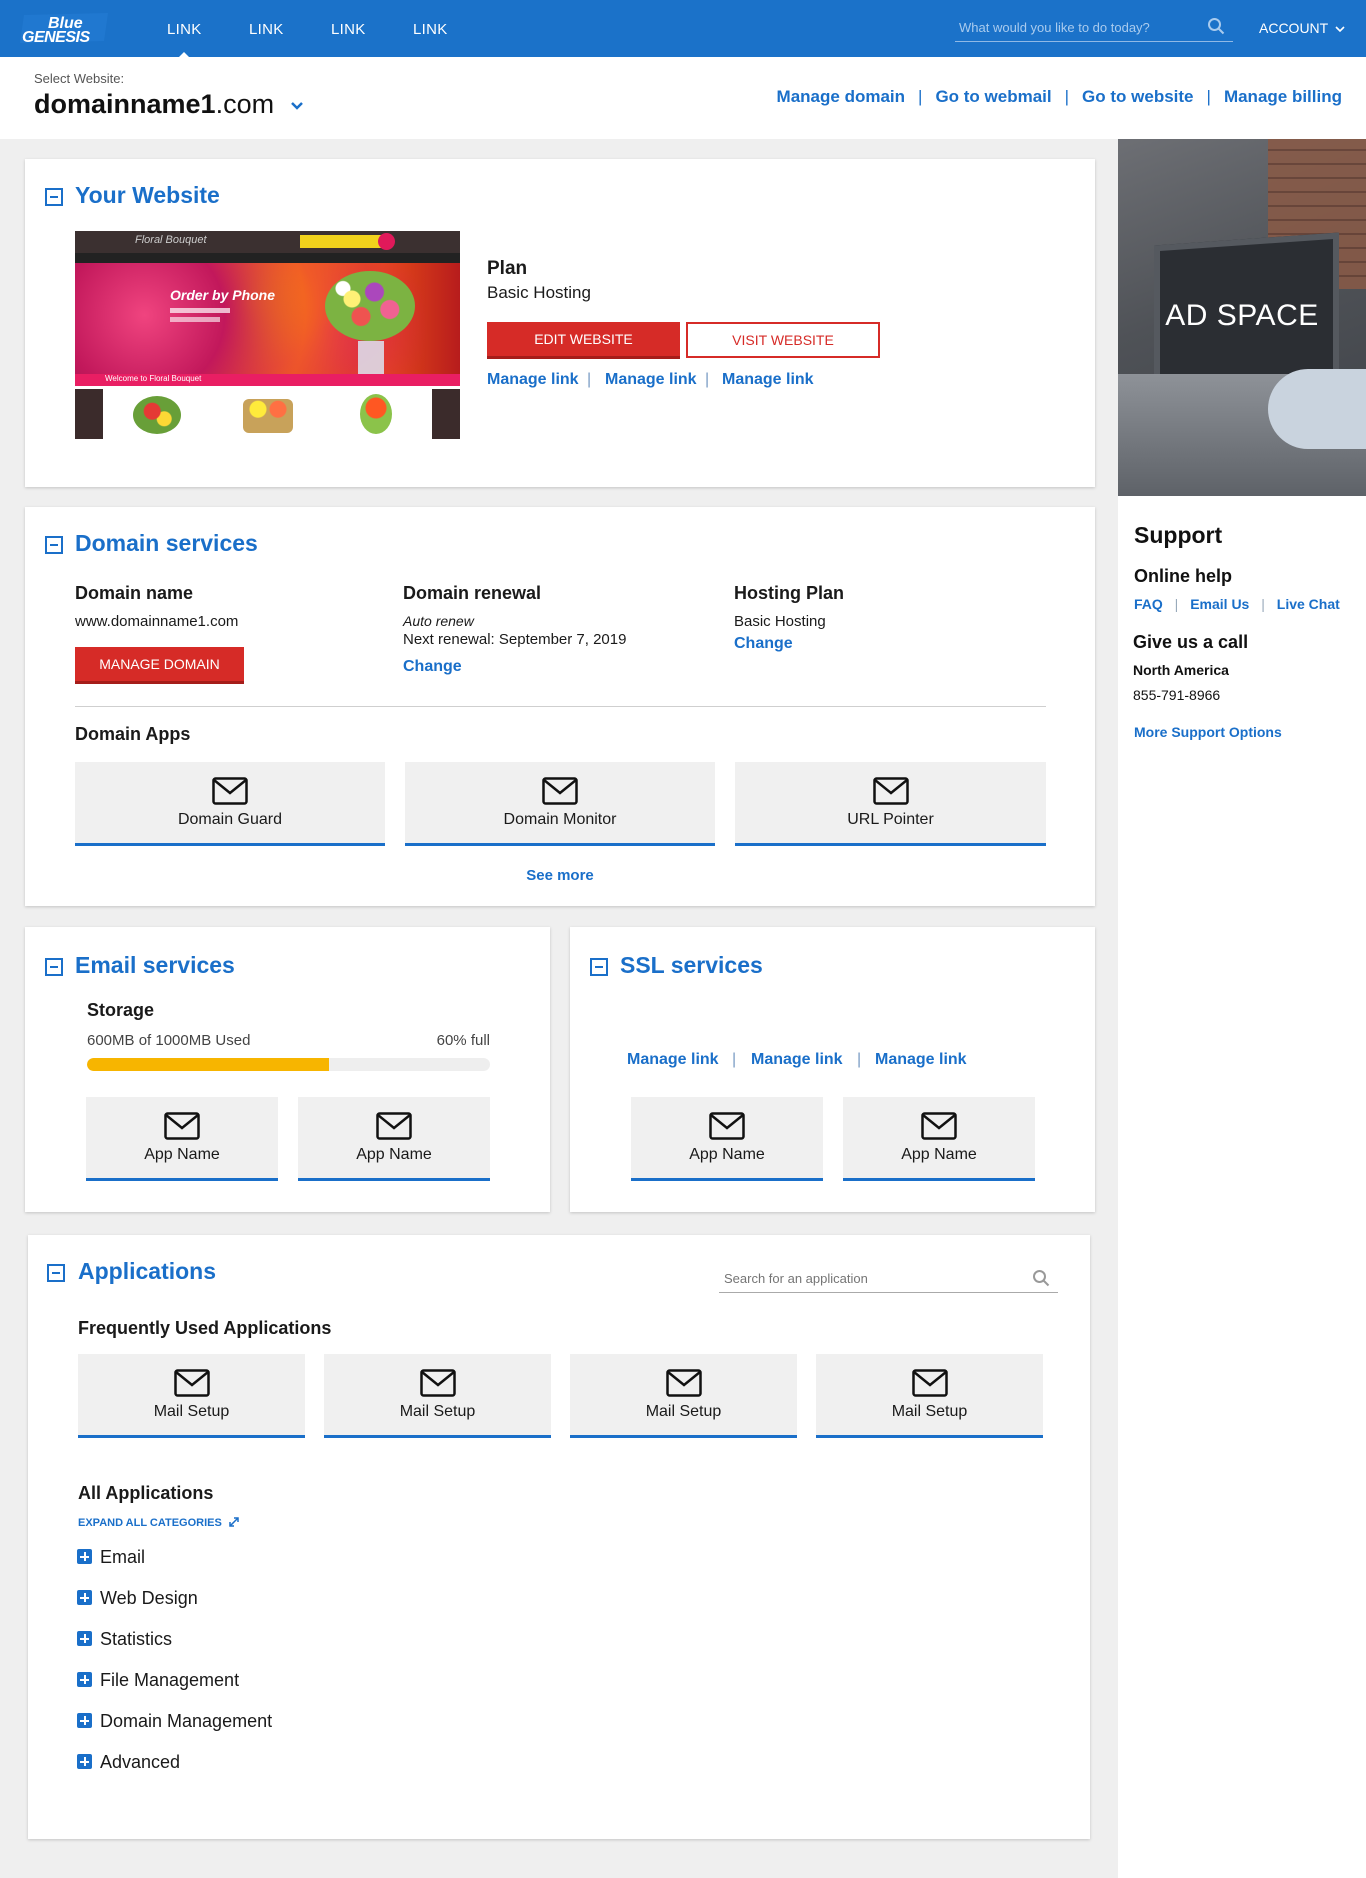 This screenshot has width=1366, height=1878. Describe the element at coordinates (170, 1680) in the screenshot. I see `category-label: File Management` at that location.